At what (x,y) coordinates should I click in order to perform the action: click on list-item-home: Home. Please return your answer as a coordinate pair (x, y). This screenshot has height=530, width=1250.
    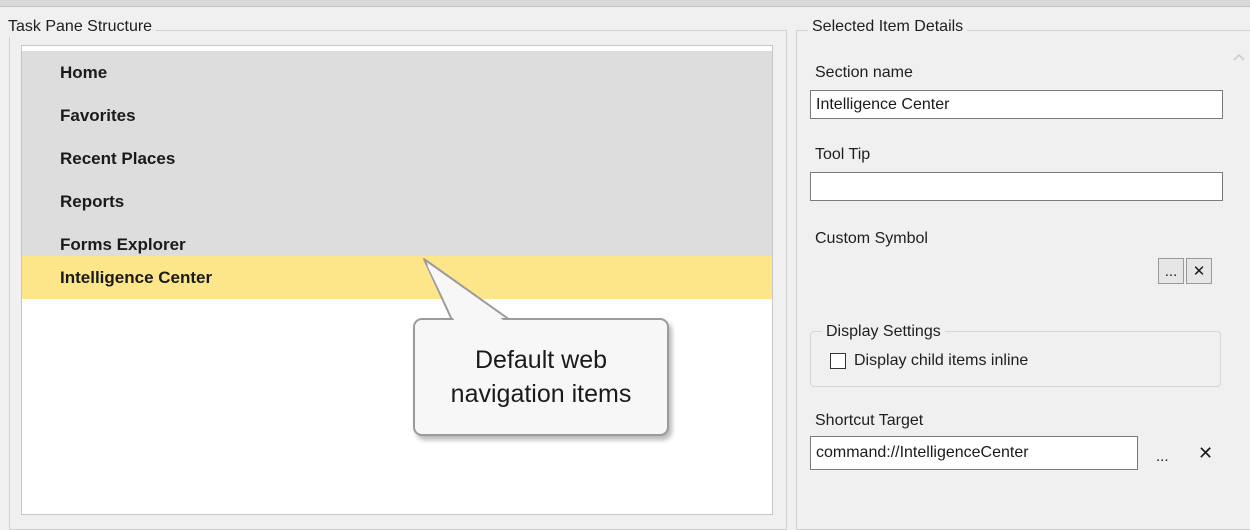
    Looking at the image, I should click on (397, 72).